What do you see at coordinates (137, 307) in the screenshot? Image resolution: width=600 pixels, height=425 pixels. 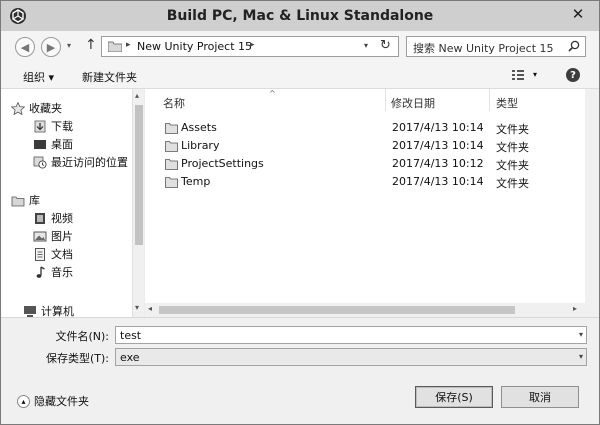 I see `scroll-down-arrow: ▾` at bounding box center [137, 307].